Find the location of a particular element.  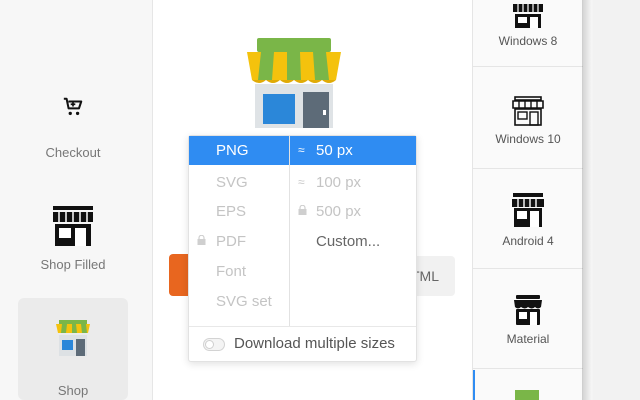

format-option-svg-set: SVG set is located at coordinates (239, 301).